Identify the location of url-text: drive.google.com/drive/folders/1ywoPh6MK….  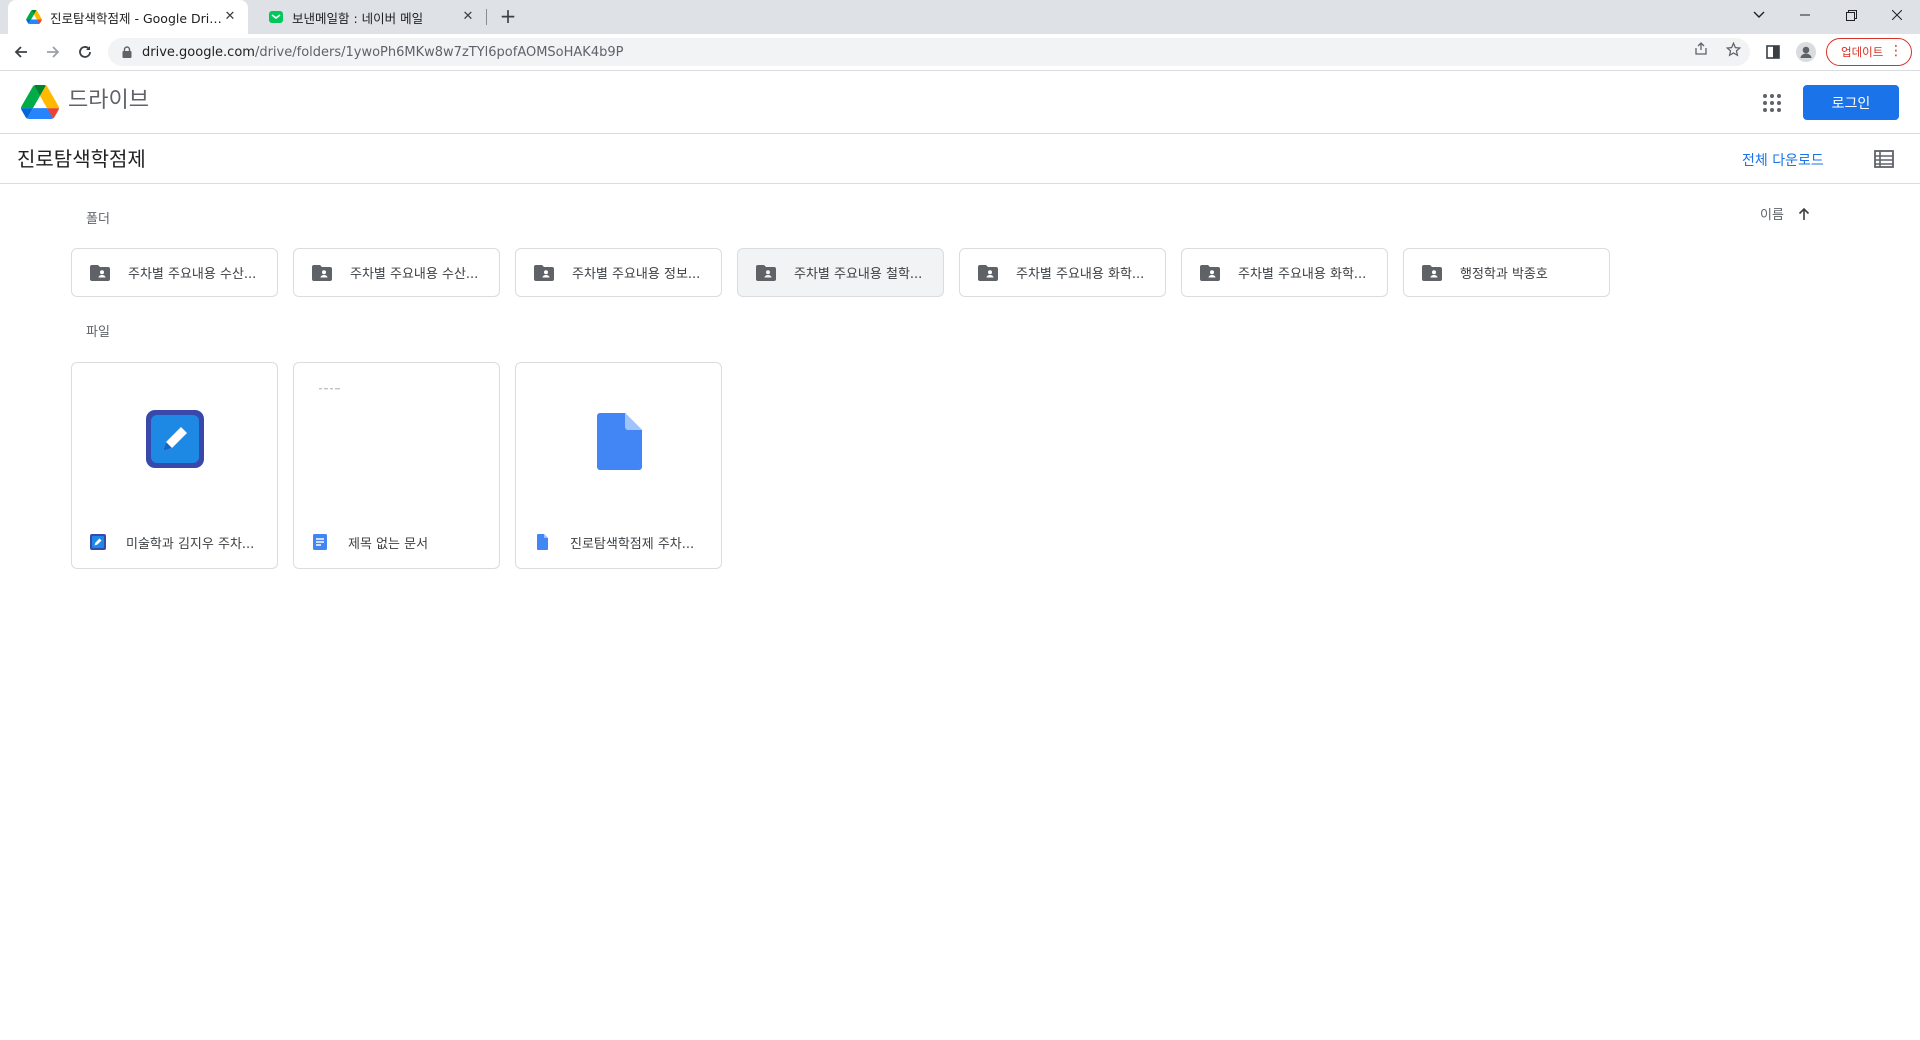
(383, 52).